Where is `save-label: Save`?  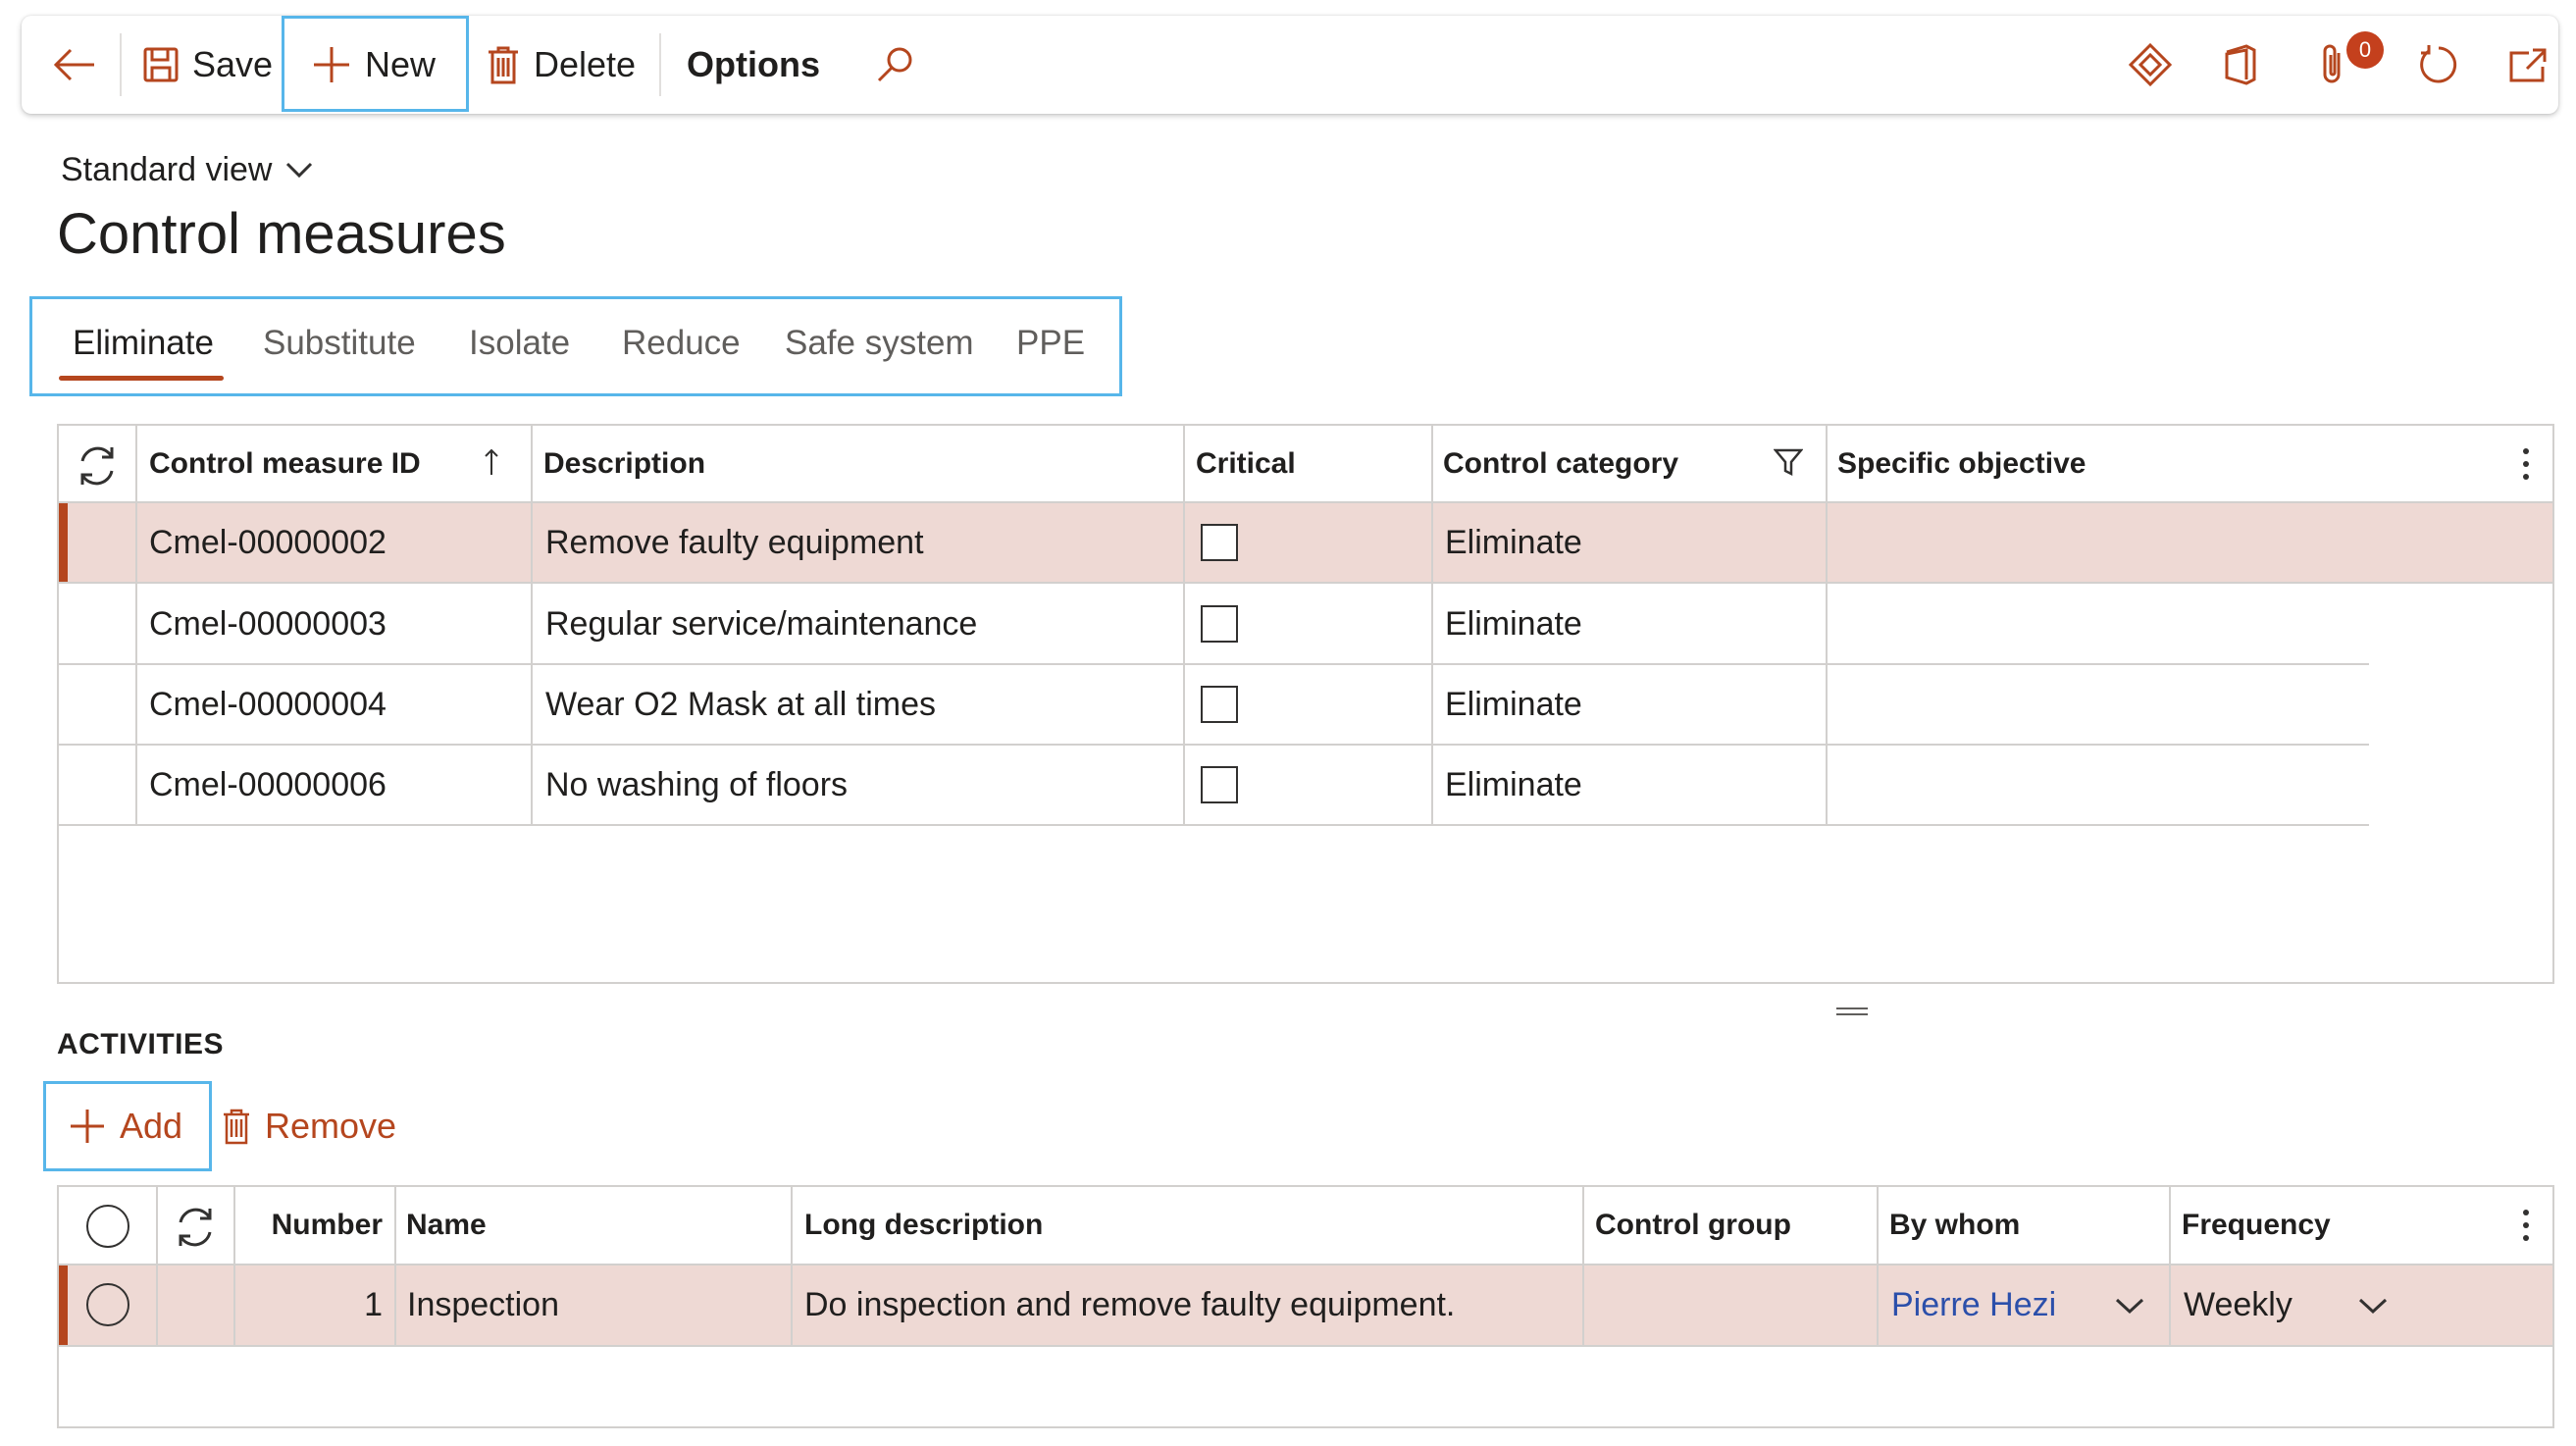 save-label: Save is located at coordinates (233, 64).